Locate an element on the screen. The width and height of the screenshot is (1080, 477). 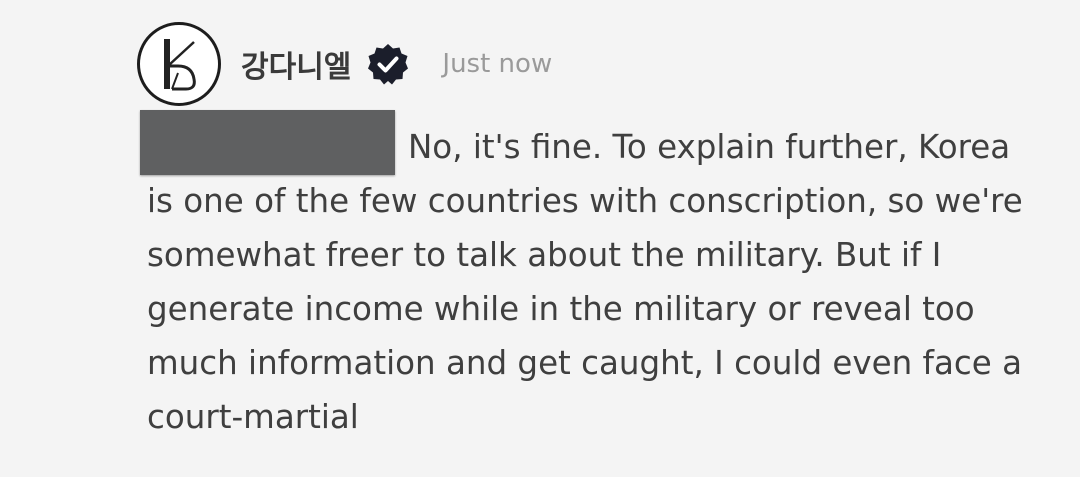
verified-badge-icon is located at coordinates (388, 64).